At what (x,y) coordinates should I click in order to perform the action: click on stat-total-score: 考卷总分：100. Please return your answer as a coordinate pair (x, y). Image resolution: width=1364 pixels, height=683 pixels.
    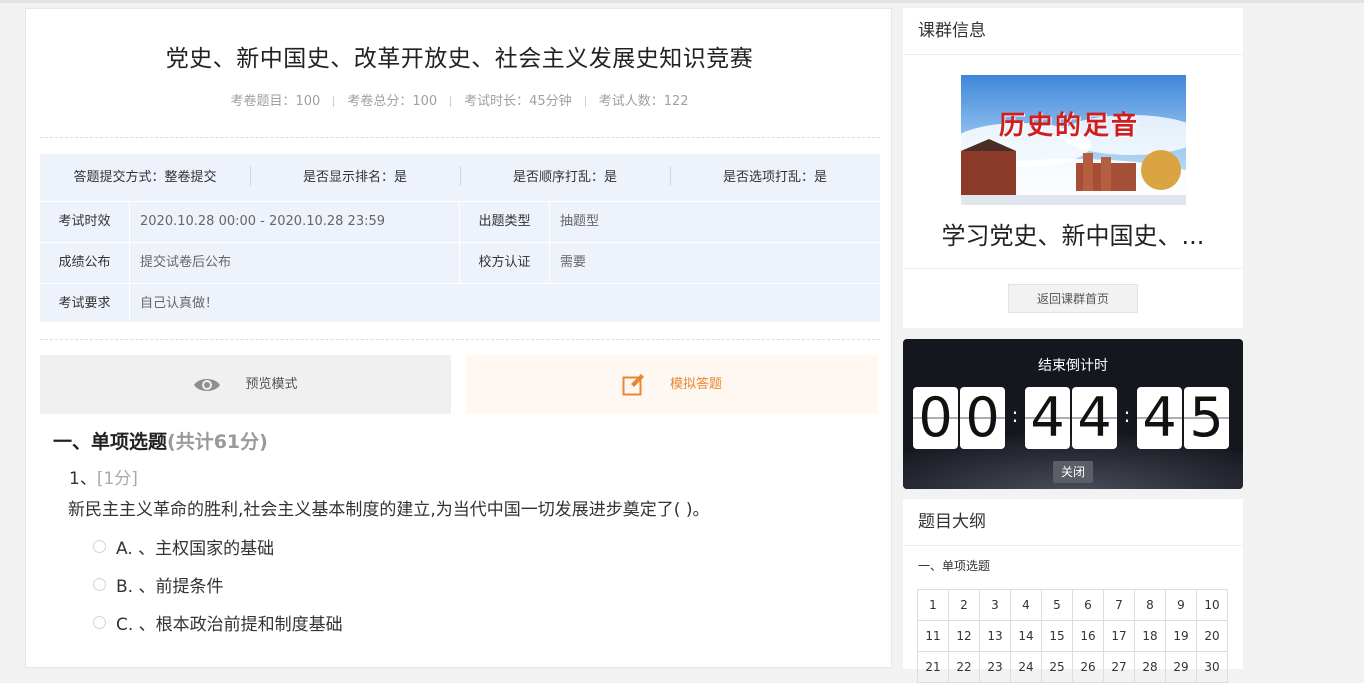
    Looking at the image, I should click on (392, 101).